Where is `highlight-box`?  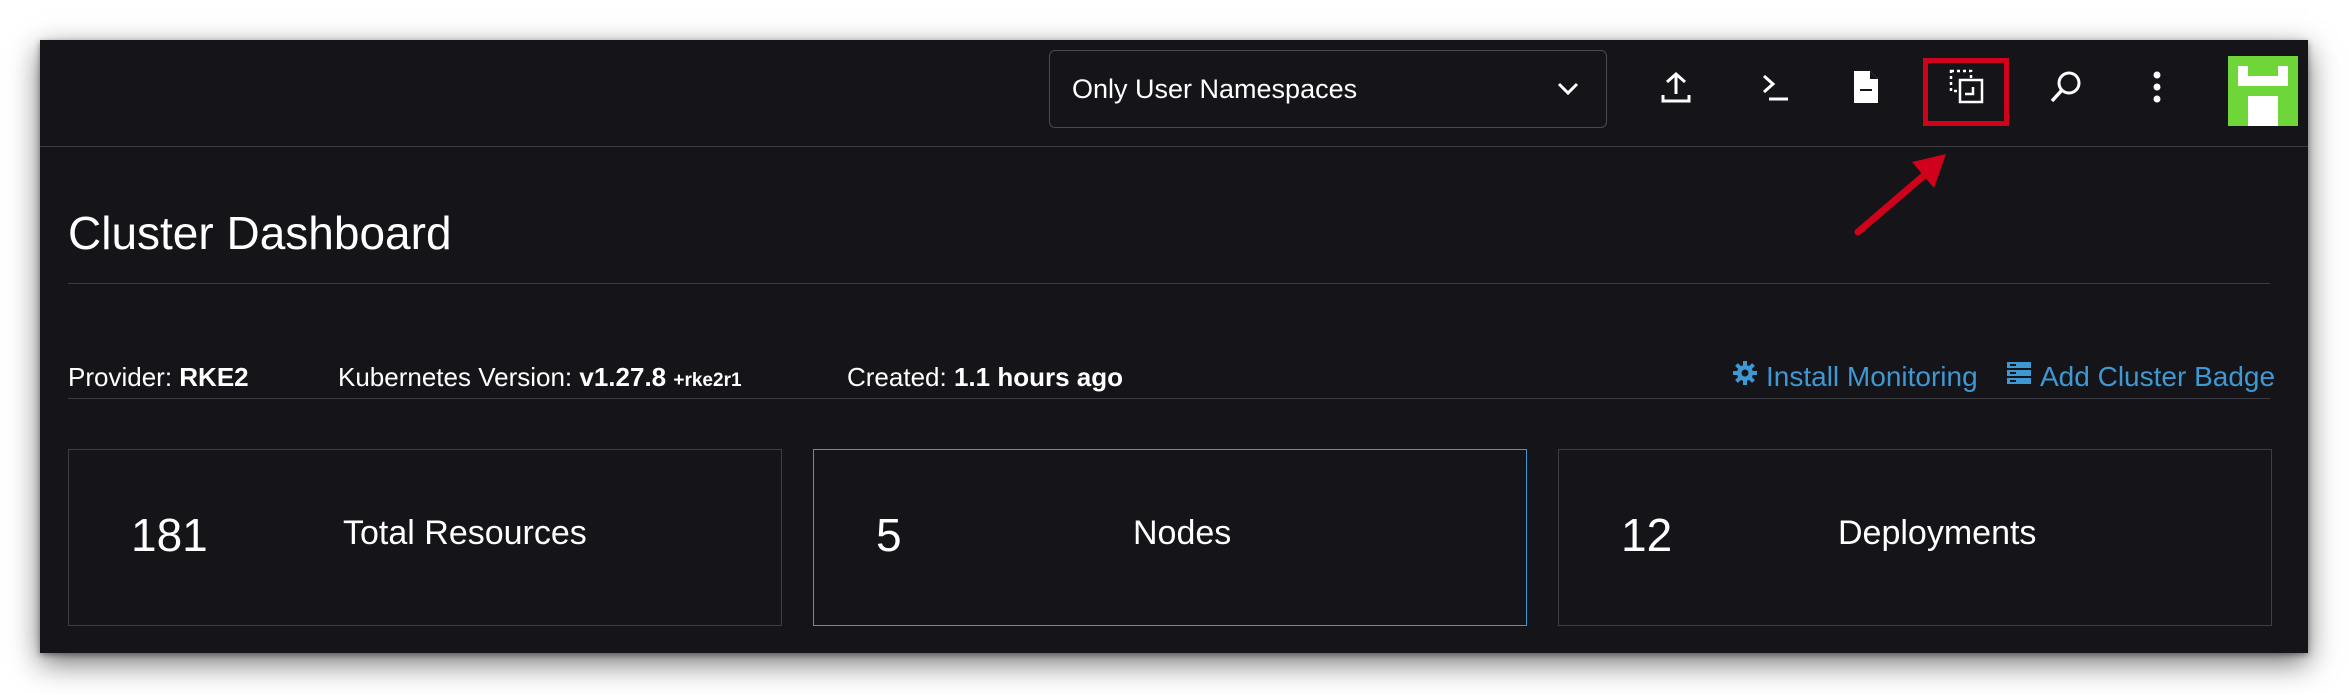
highlight-box is located at coordinates (1966, 92).